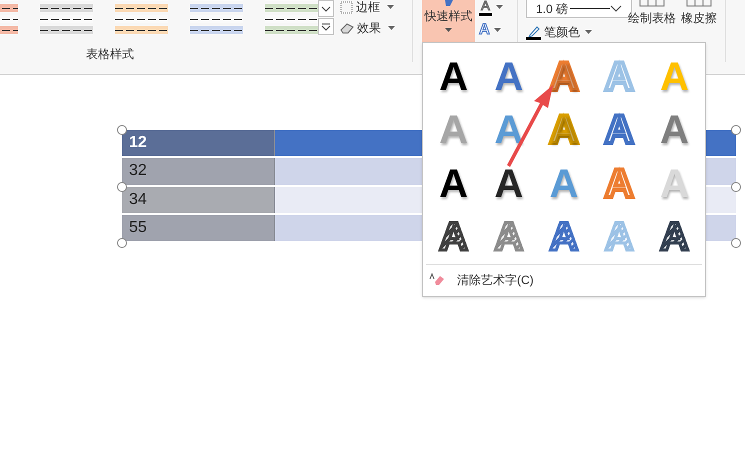 The image size is (745, 462). I want to click on gallery-more-button, so click(326, 26).